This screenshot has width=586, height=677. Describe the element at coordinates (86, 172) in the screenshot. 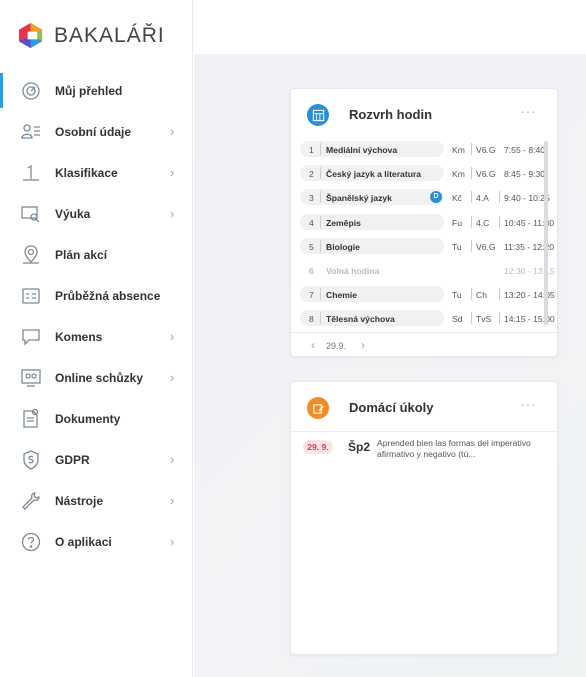

I see `sidebar-item-label: Klasifikace` at that location.